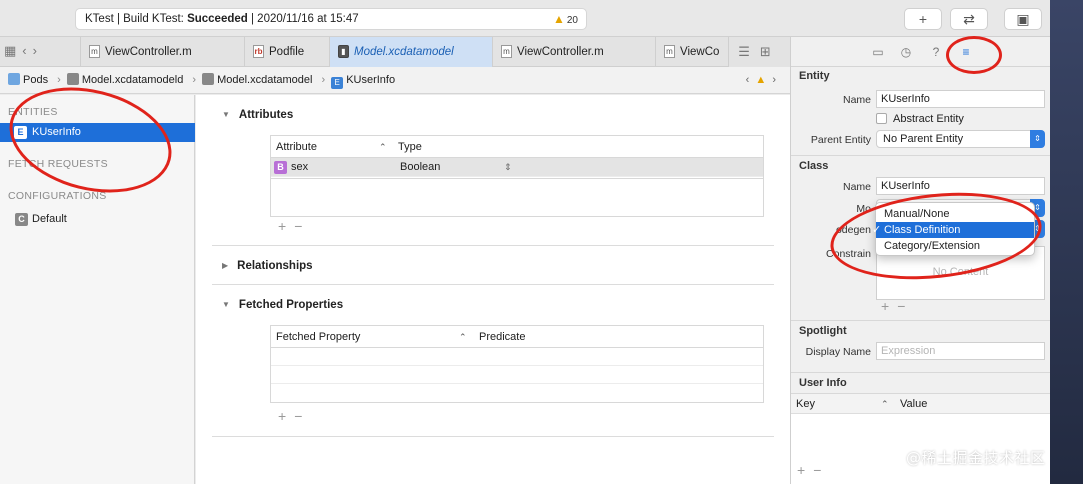  I want to click on entity-name-field: KUserInfo, so click(960, 99).